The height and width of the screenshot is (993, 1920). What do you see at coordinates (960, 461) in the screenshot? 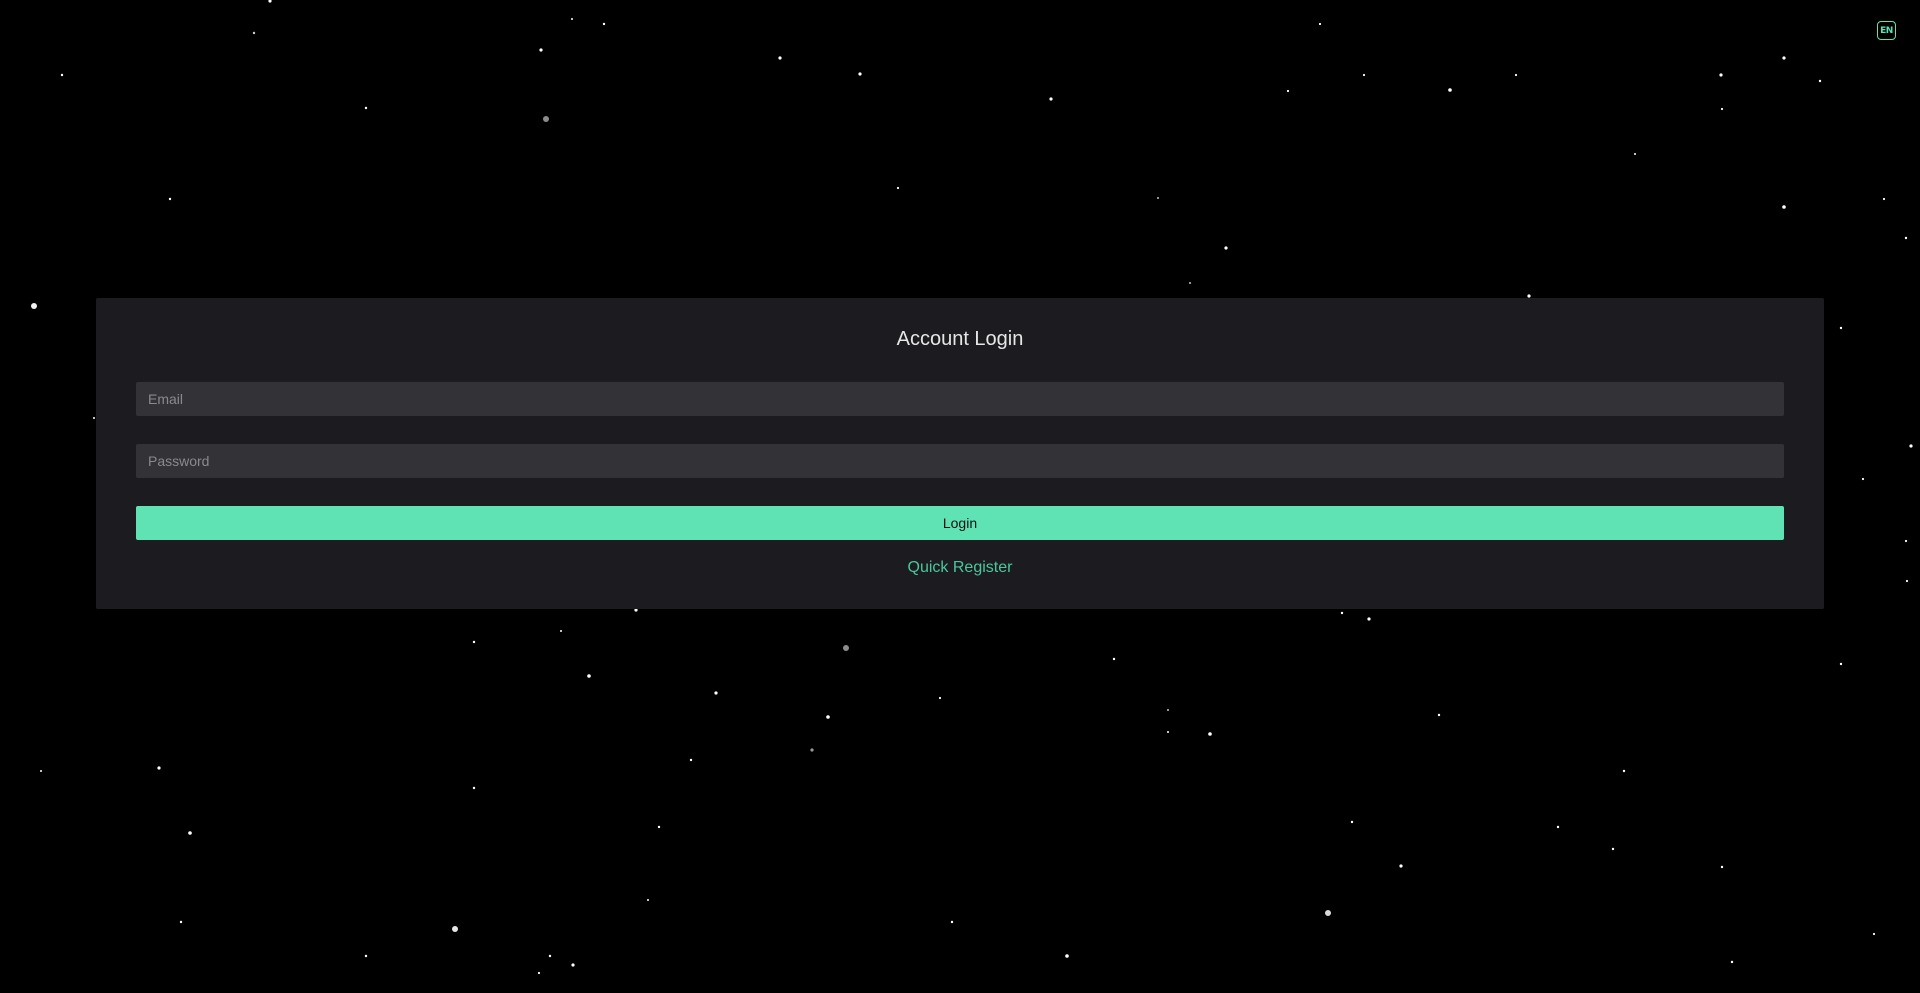
I see `password-field` at bounding box center [960, 461].